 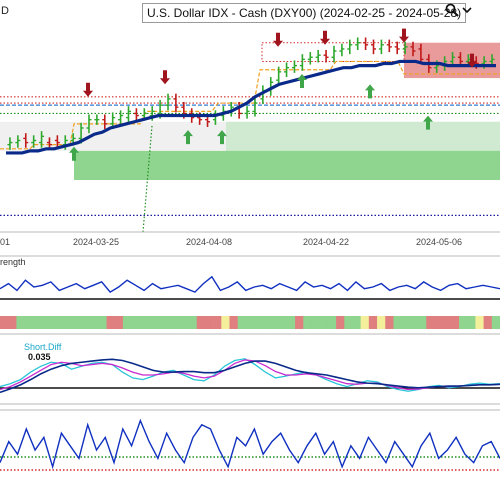 I want to click on green-zone, so click(x=287, y=165).